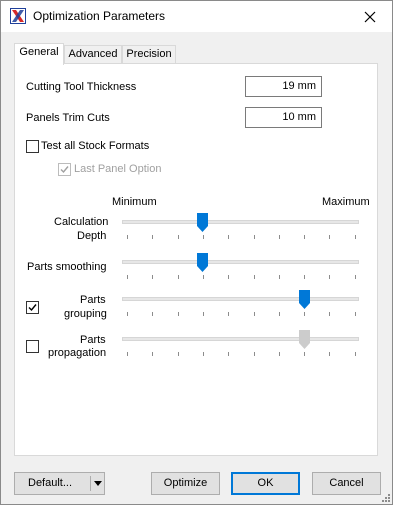  What do you see at coordinates (346, 202) in the screenshot?
I see `slider-max-label: Maximum` at bounding box center [346, 202].